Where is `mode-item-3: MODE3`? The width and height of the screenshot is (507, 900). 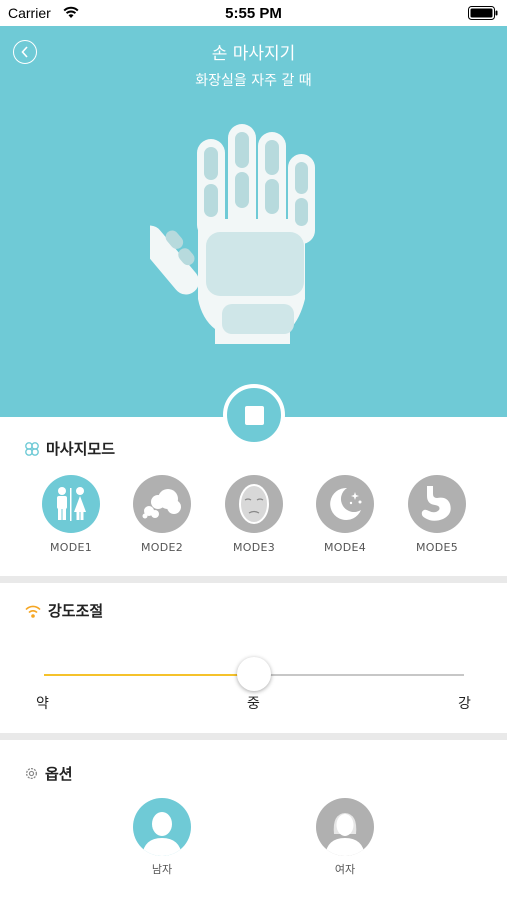
mode-item-3: MODE3 is located at coordinates (254, 514).